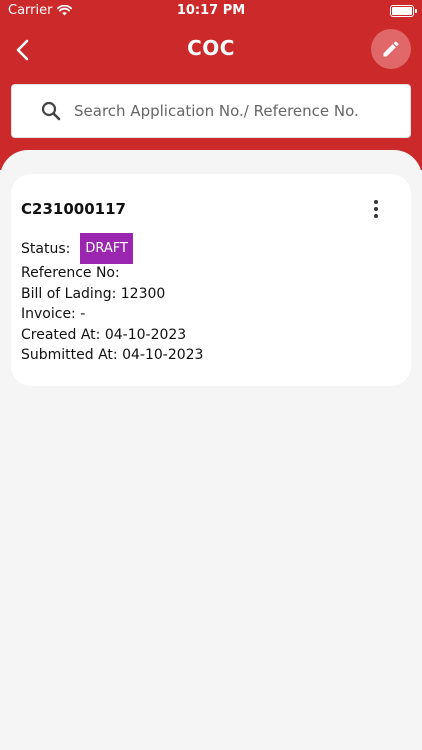 This screenshot has width=422, height=750. What do you see at coordinates (106, 248) in the screenshot?
I see `status-badge: DRAFT` at bounding box center [106, 248].